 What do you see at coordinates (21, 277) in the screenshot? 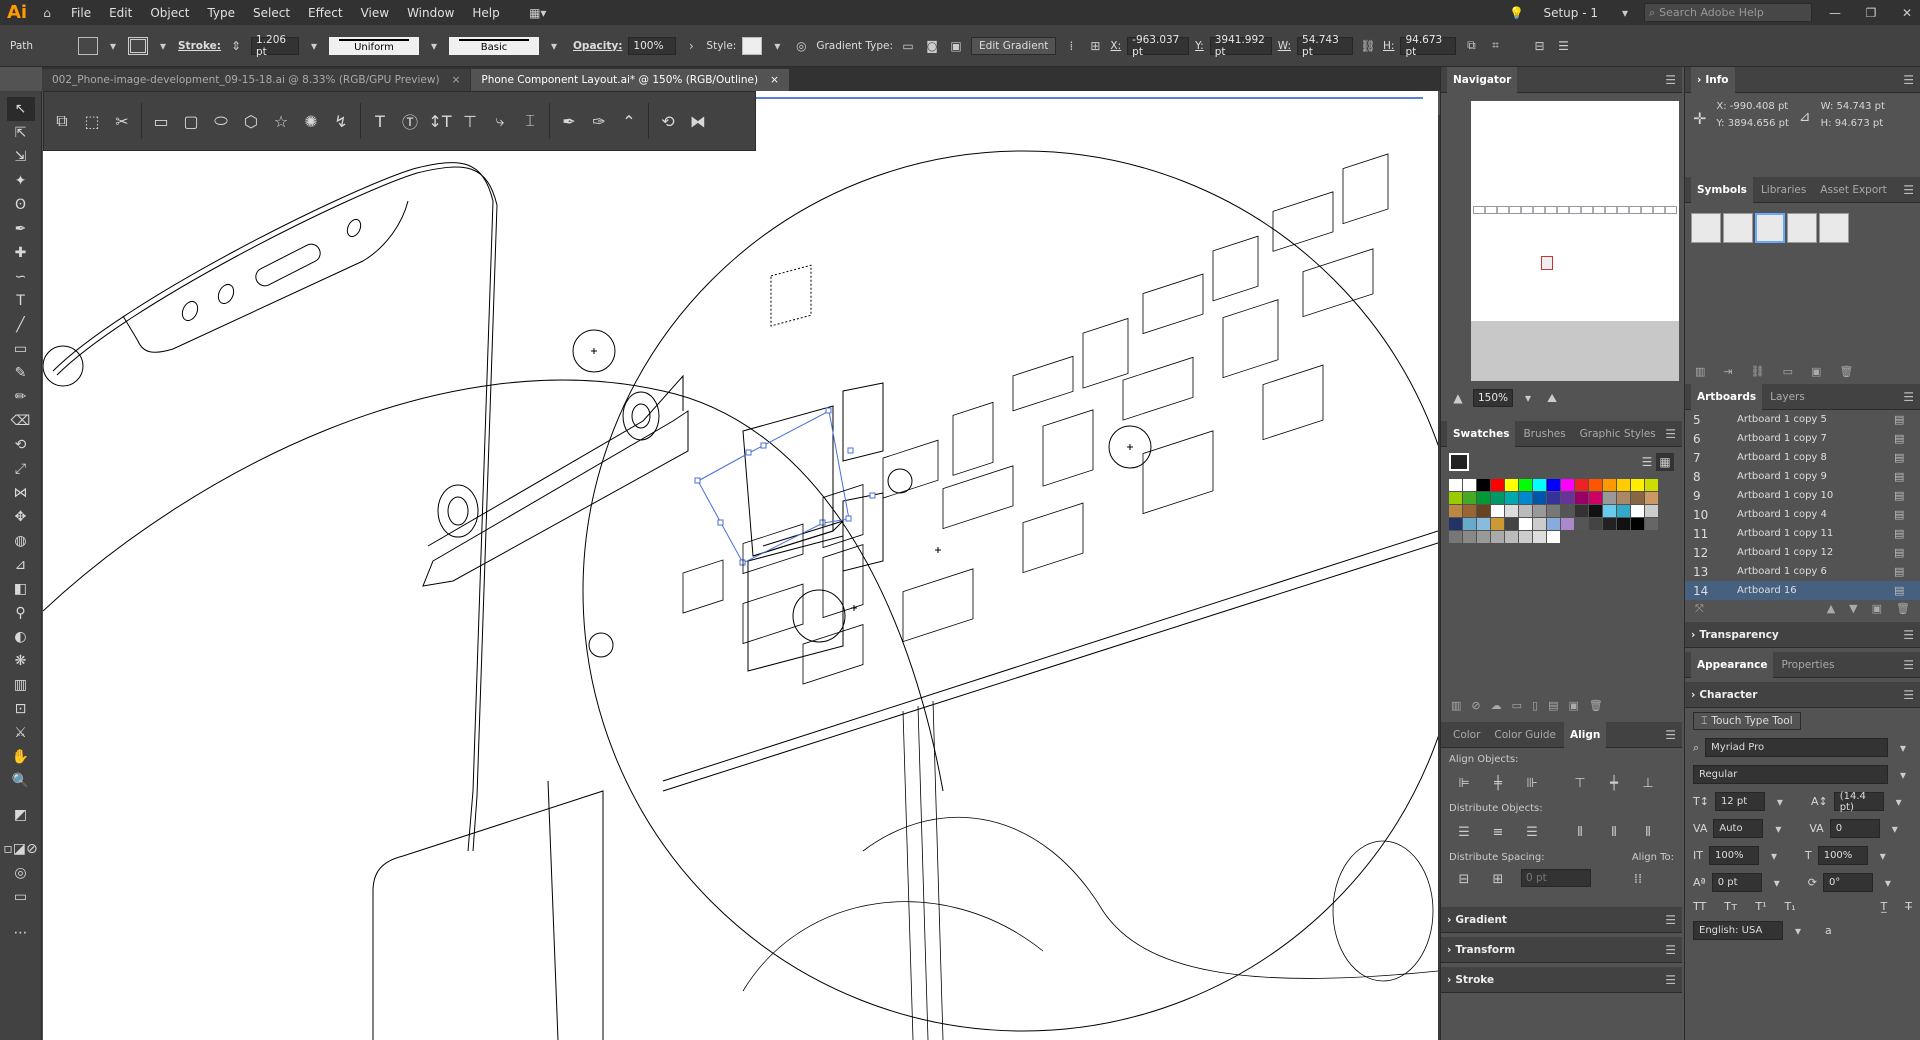
I see `curvature-tool-icon: ∽` at bounding box center [21, 277].